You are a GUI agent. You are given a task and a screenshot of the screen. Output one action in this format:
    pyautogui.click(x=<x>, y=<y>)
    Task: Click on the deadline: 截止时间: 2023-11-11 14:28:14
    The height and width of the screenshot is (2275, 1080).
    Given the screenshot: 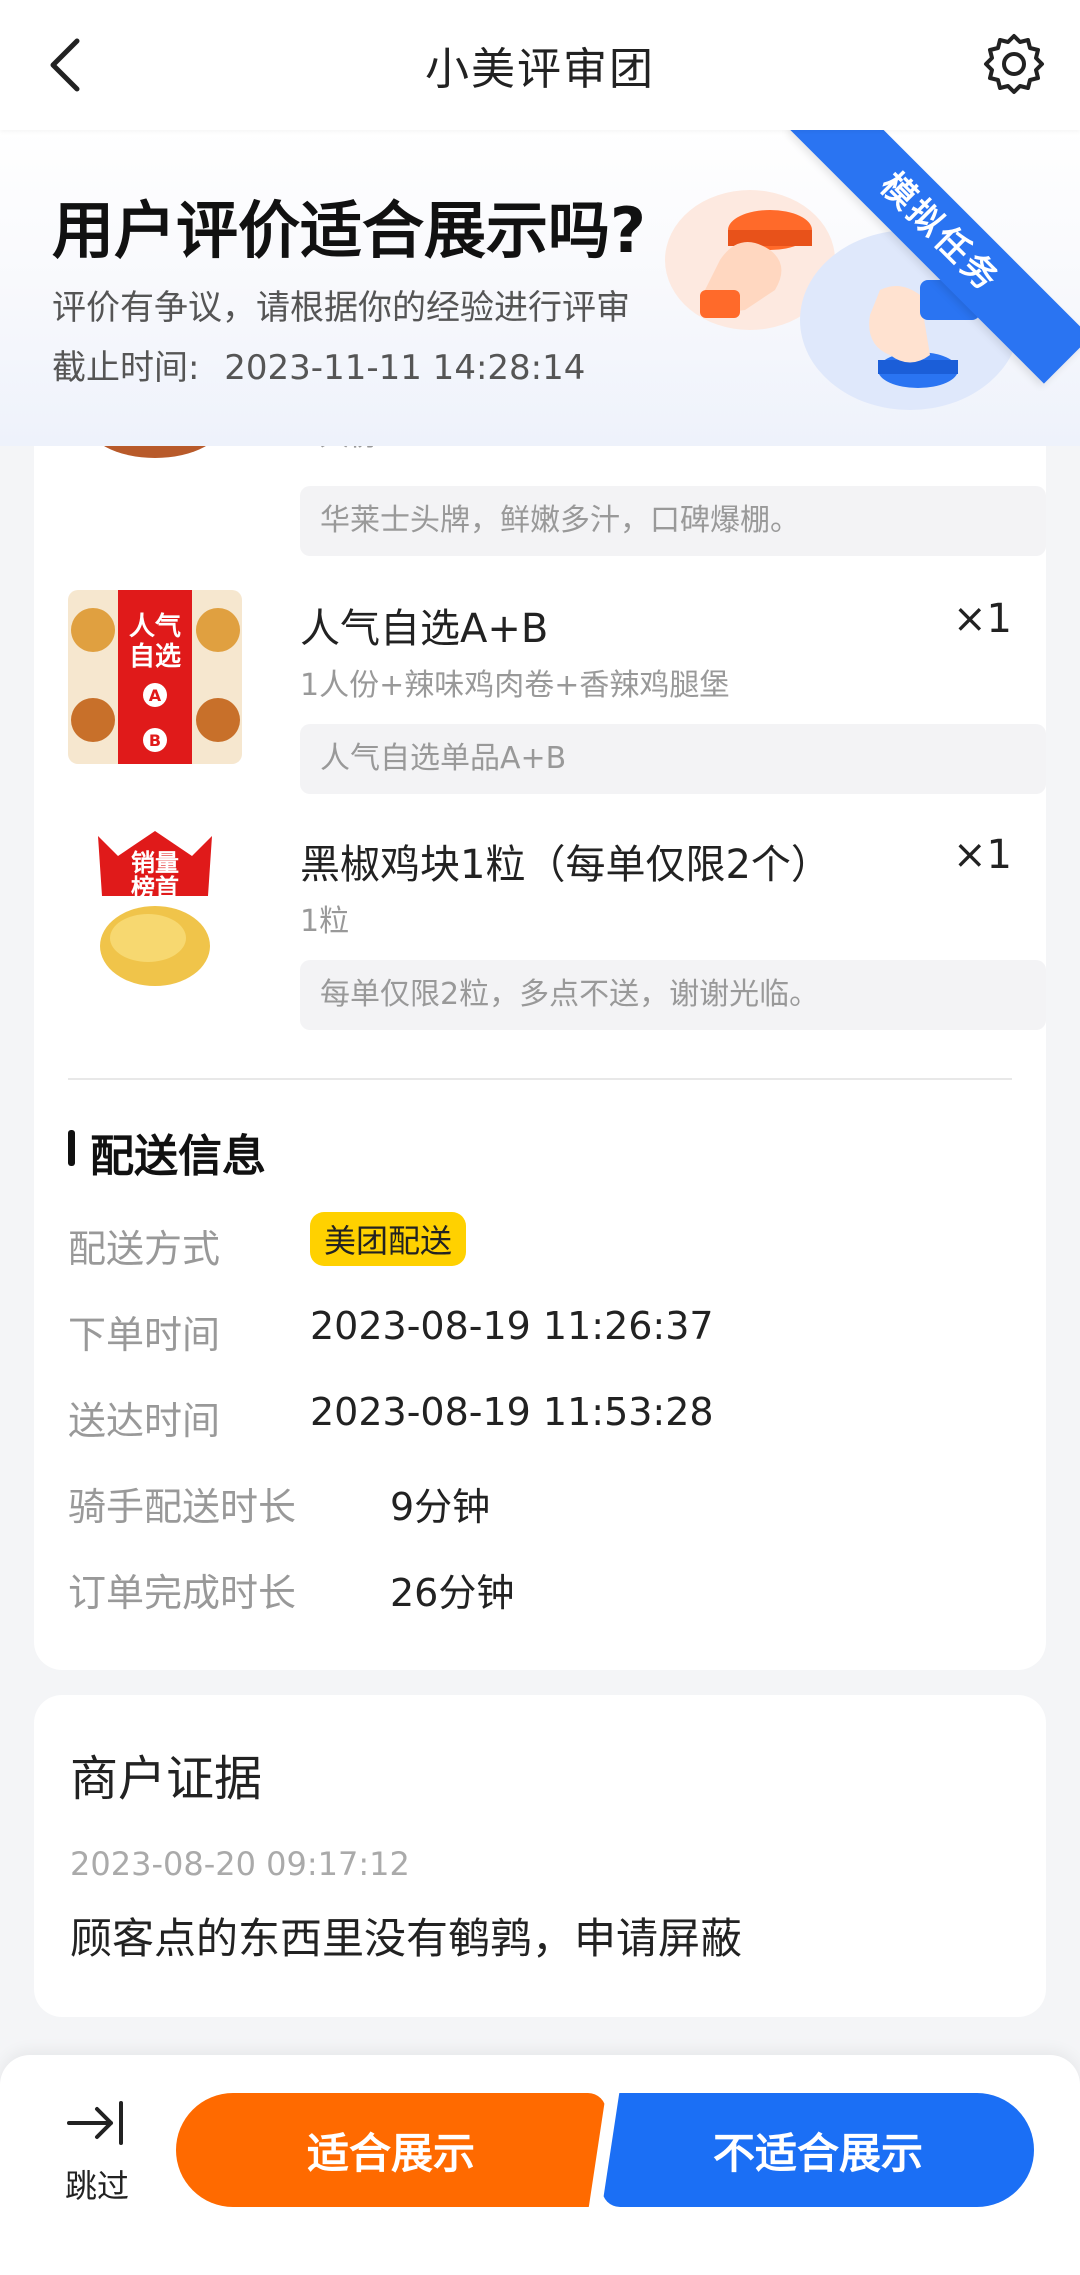 What is the action you would take?
    pyautogui.click(x=318, y=364)
    